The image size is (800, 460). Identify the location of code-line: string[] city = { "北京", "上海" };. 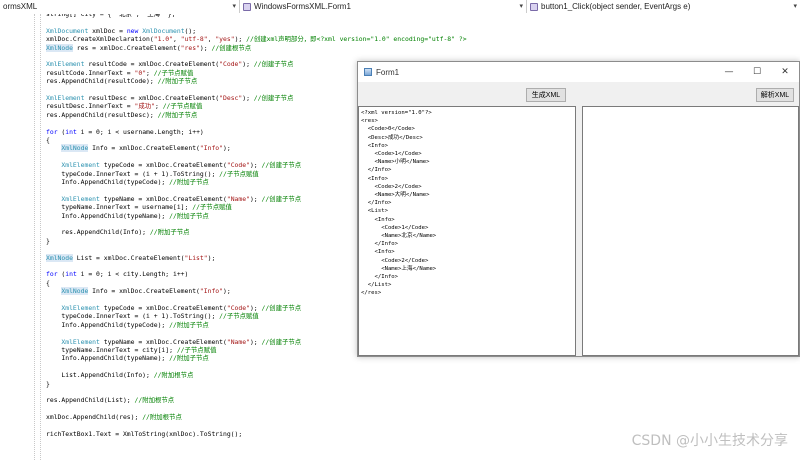
(110, 16).